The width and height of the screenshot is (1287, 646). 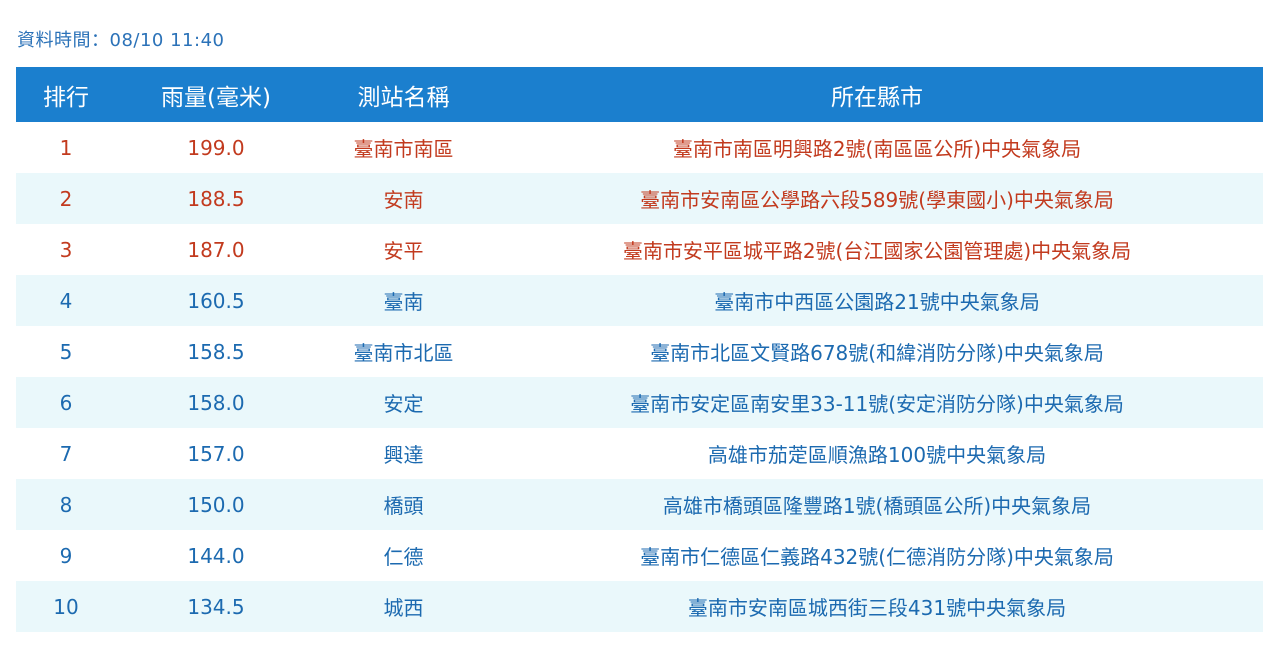 I want to click on cell-location: 臺南市安定區南安里33-11號(安定消防分隊)中央氣象局, so click(x=877, y=404).